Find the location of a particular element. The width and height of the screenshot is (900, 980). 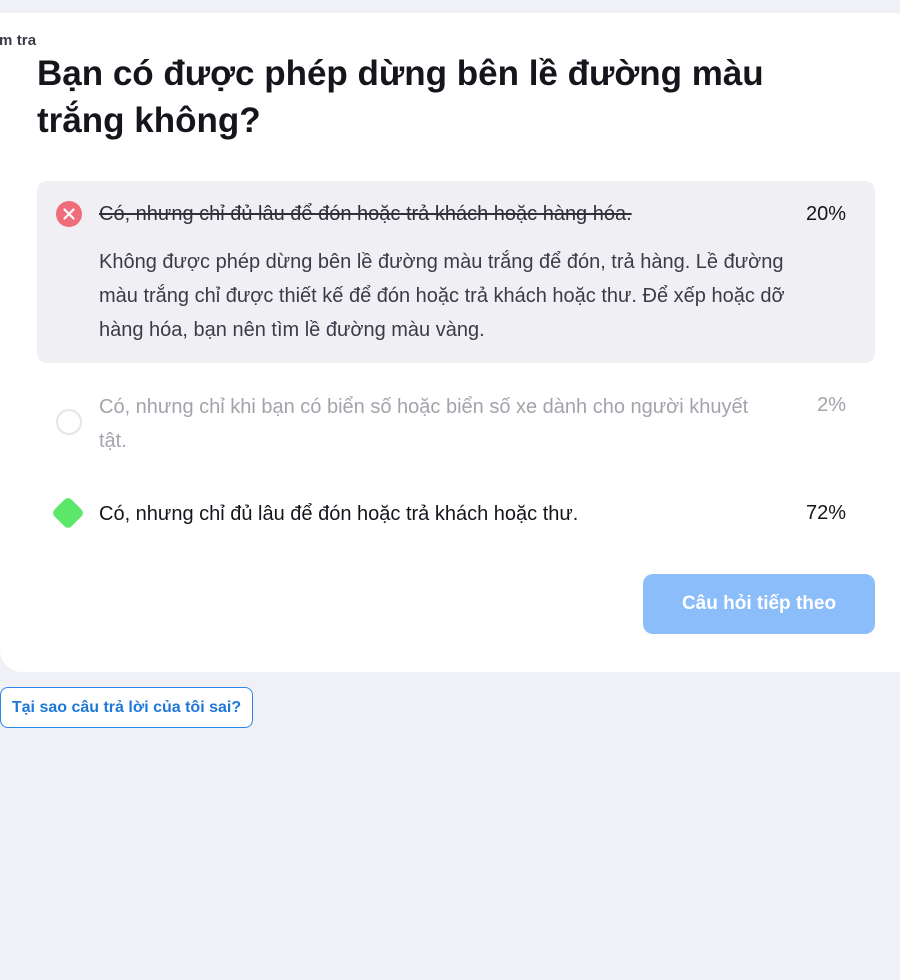

why-wrong-link: Tại sao câu trả lời của tôi sai? is located at coordinates (126, 707).